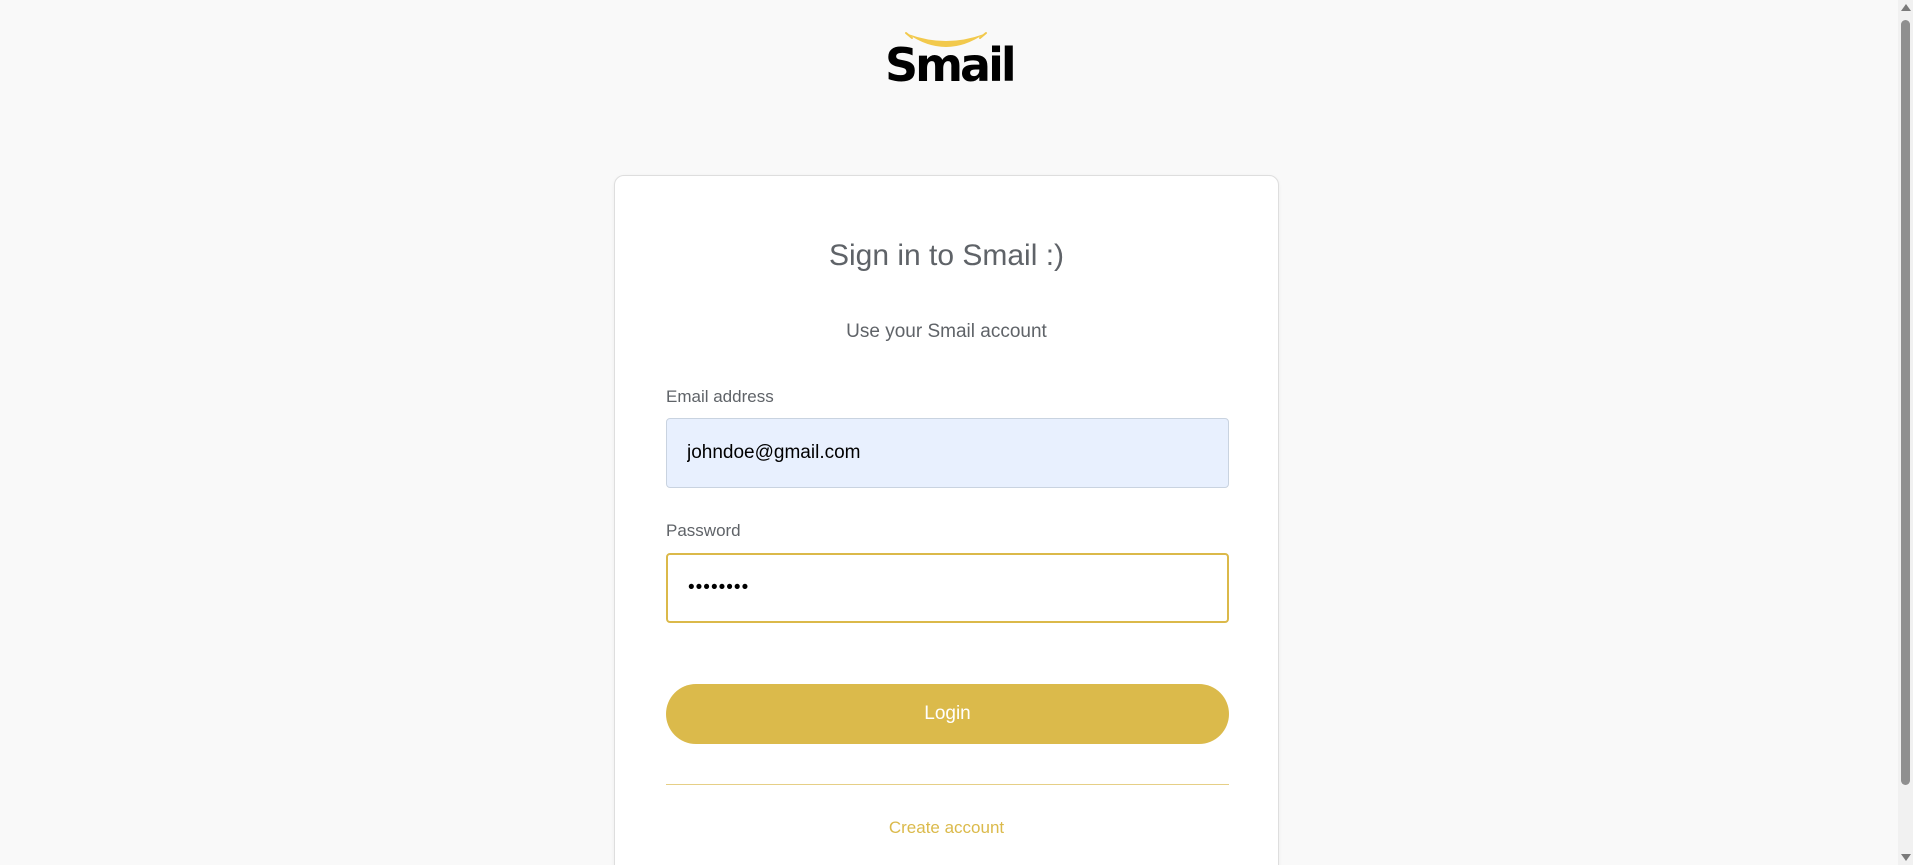  What do you see at coordinates (1906, 7) in the screenshot?
I see `scroll-up-icon` at bounding box center [1906, 7].